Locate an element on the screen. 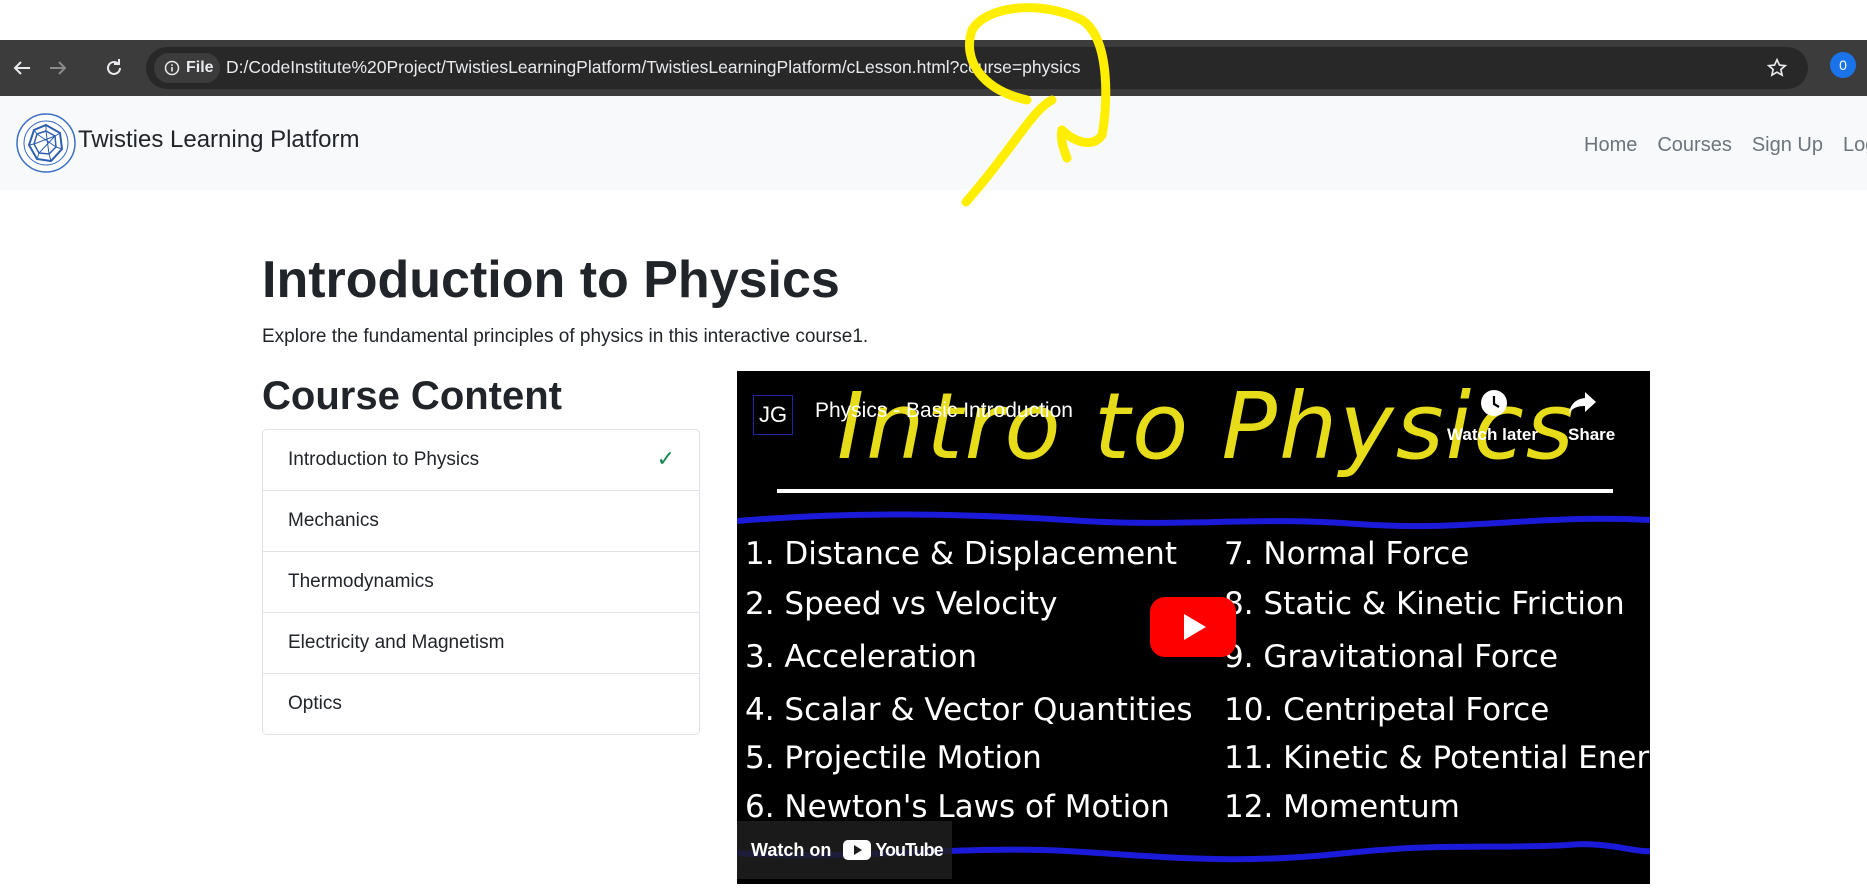  course-item-mechanics: Mechanics is located at coordinates (481, 520).